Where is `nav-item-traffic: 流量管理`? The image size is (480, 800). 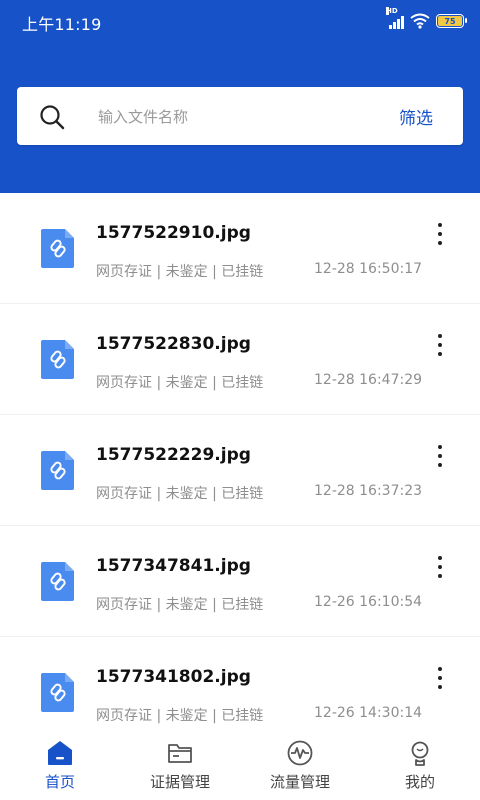
nav-item-traffic: 流量管理 is located at coordinates (300, 766).